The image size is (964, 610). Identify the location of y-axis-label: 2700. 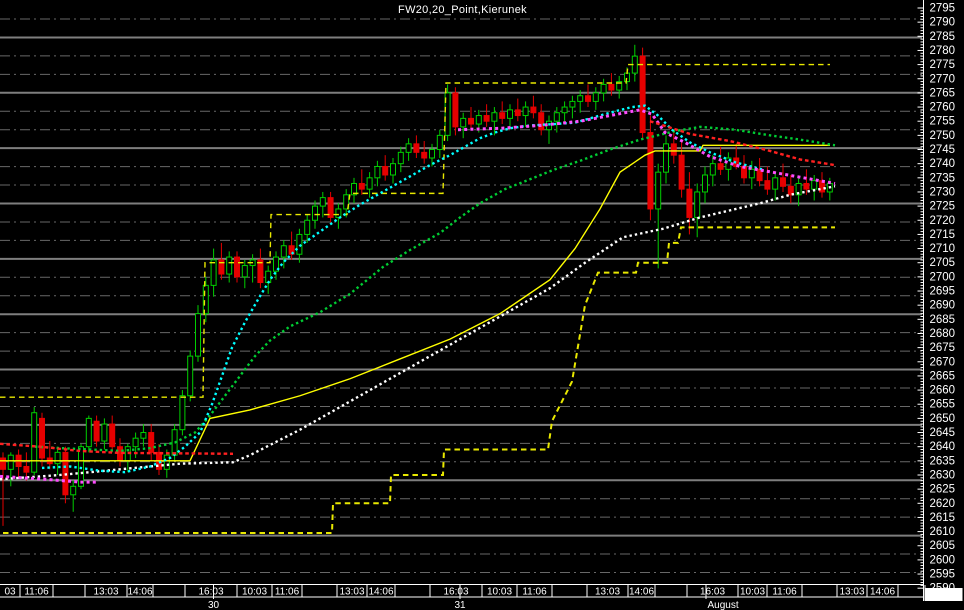
(943, 277).